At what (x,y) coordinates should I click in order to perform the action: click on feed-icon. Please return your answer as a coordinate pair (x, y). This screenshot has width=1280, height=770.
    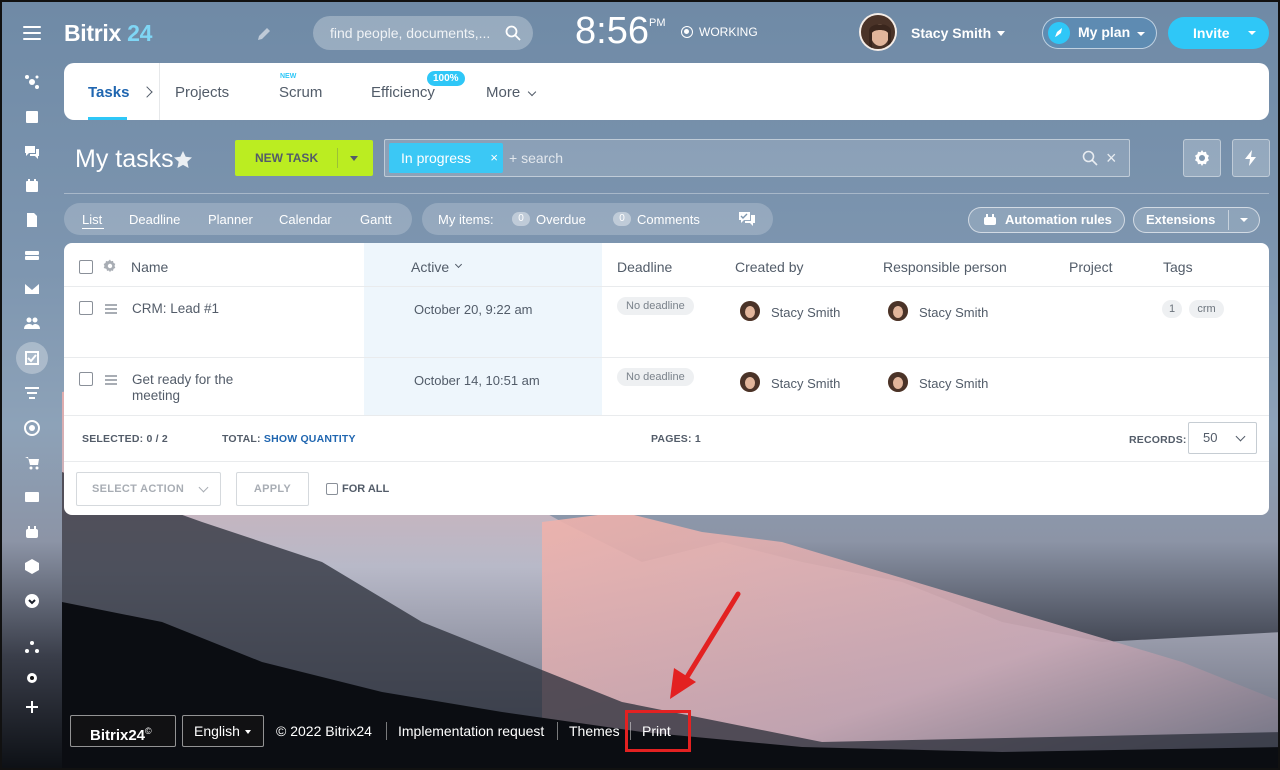
    Looking at the image, I should click on (32, 117).